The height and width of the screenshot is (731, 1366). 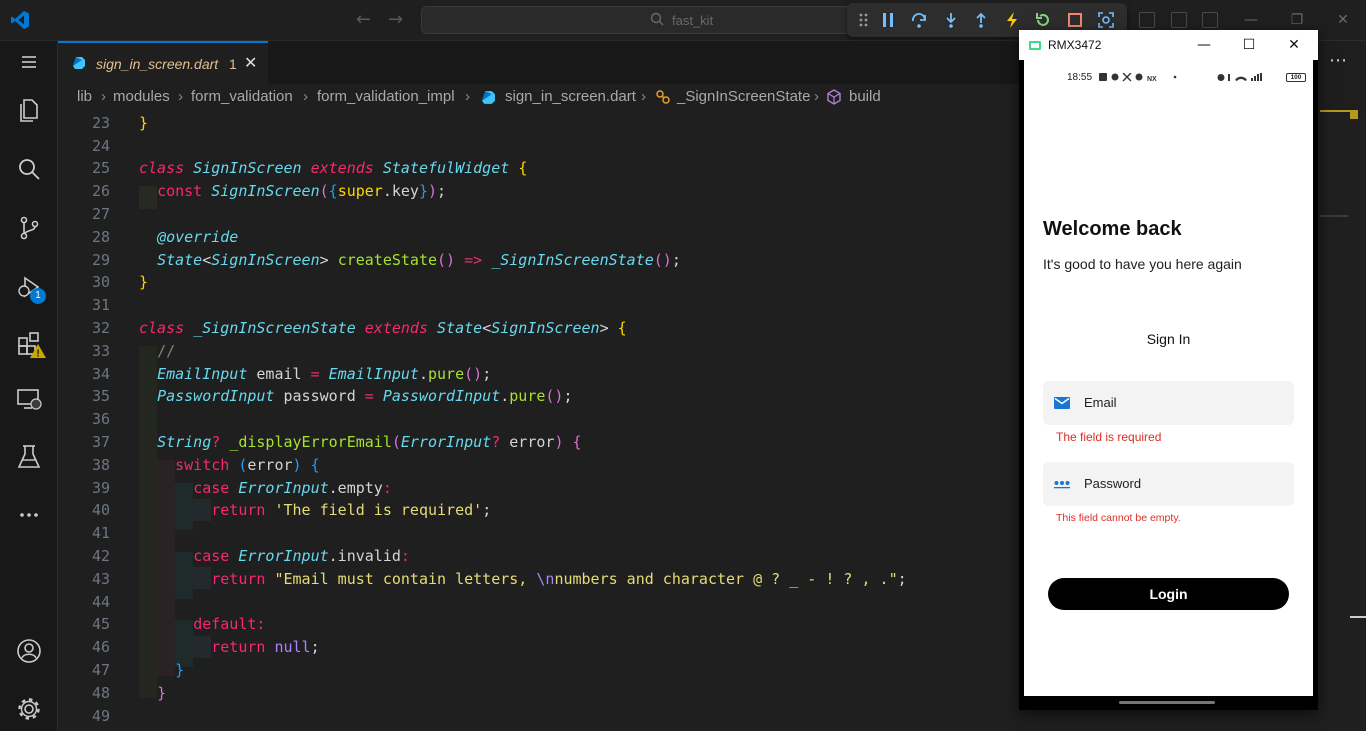 I want to click on code-line: EmailInput email = EmailInput.pure();, so click(x=324, y=374).